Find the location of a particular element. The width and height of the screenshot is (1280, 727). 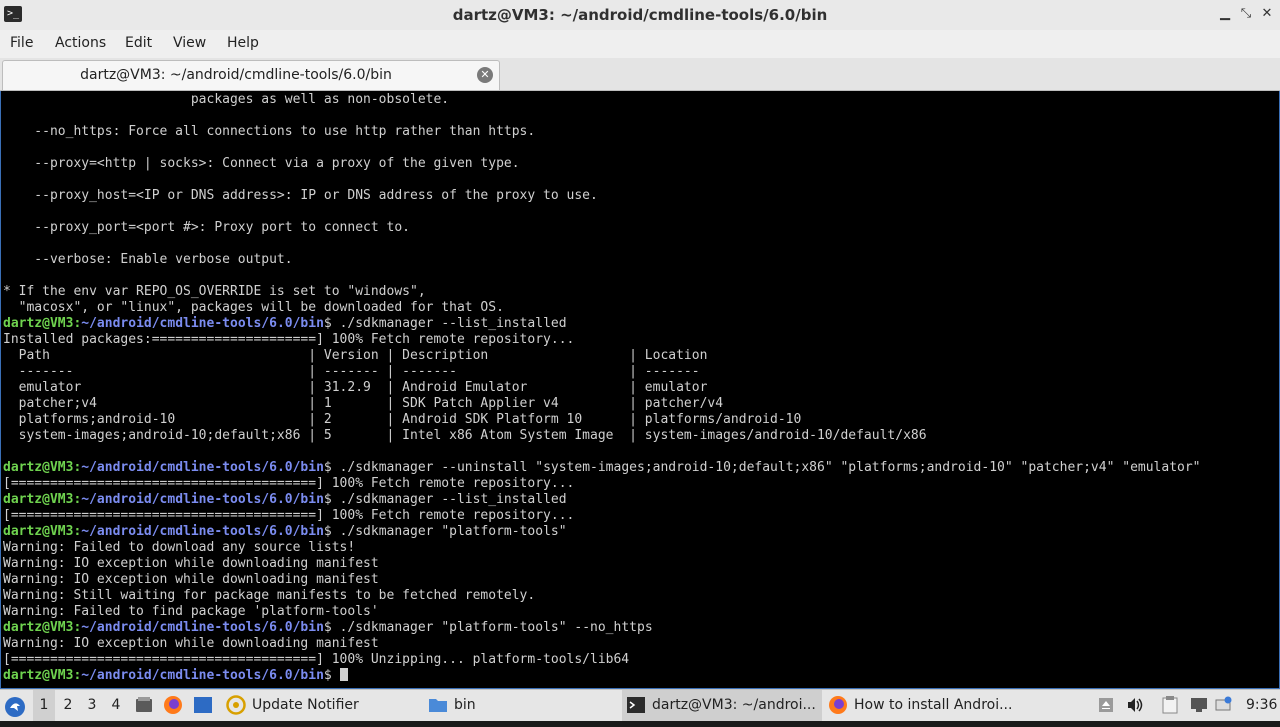

minimize-button: ▁ is located at coordinates (1225, 14).